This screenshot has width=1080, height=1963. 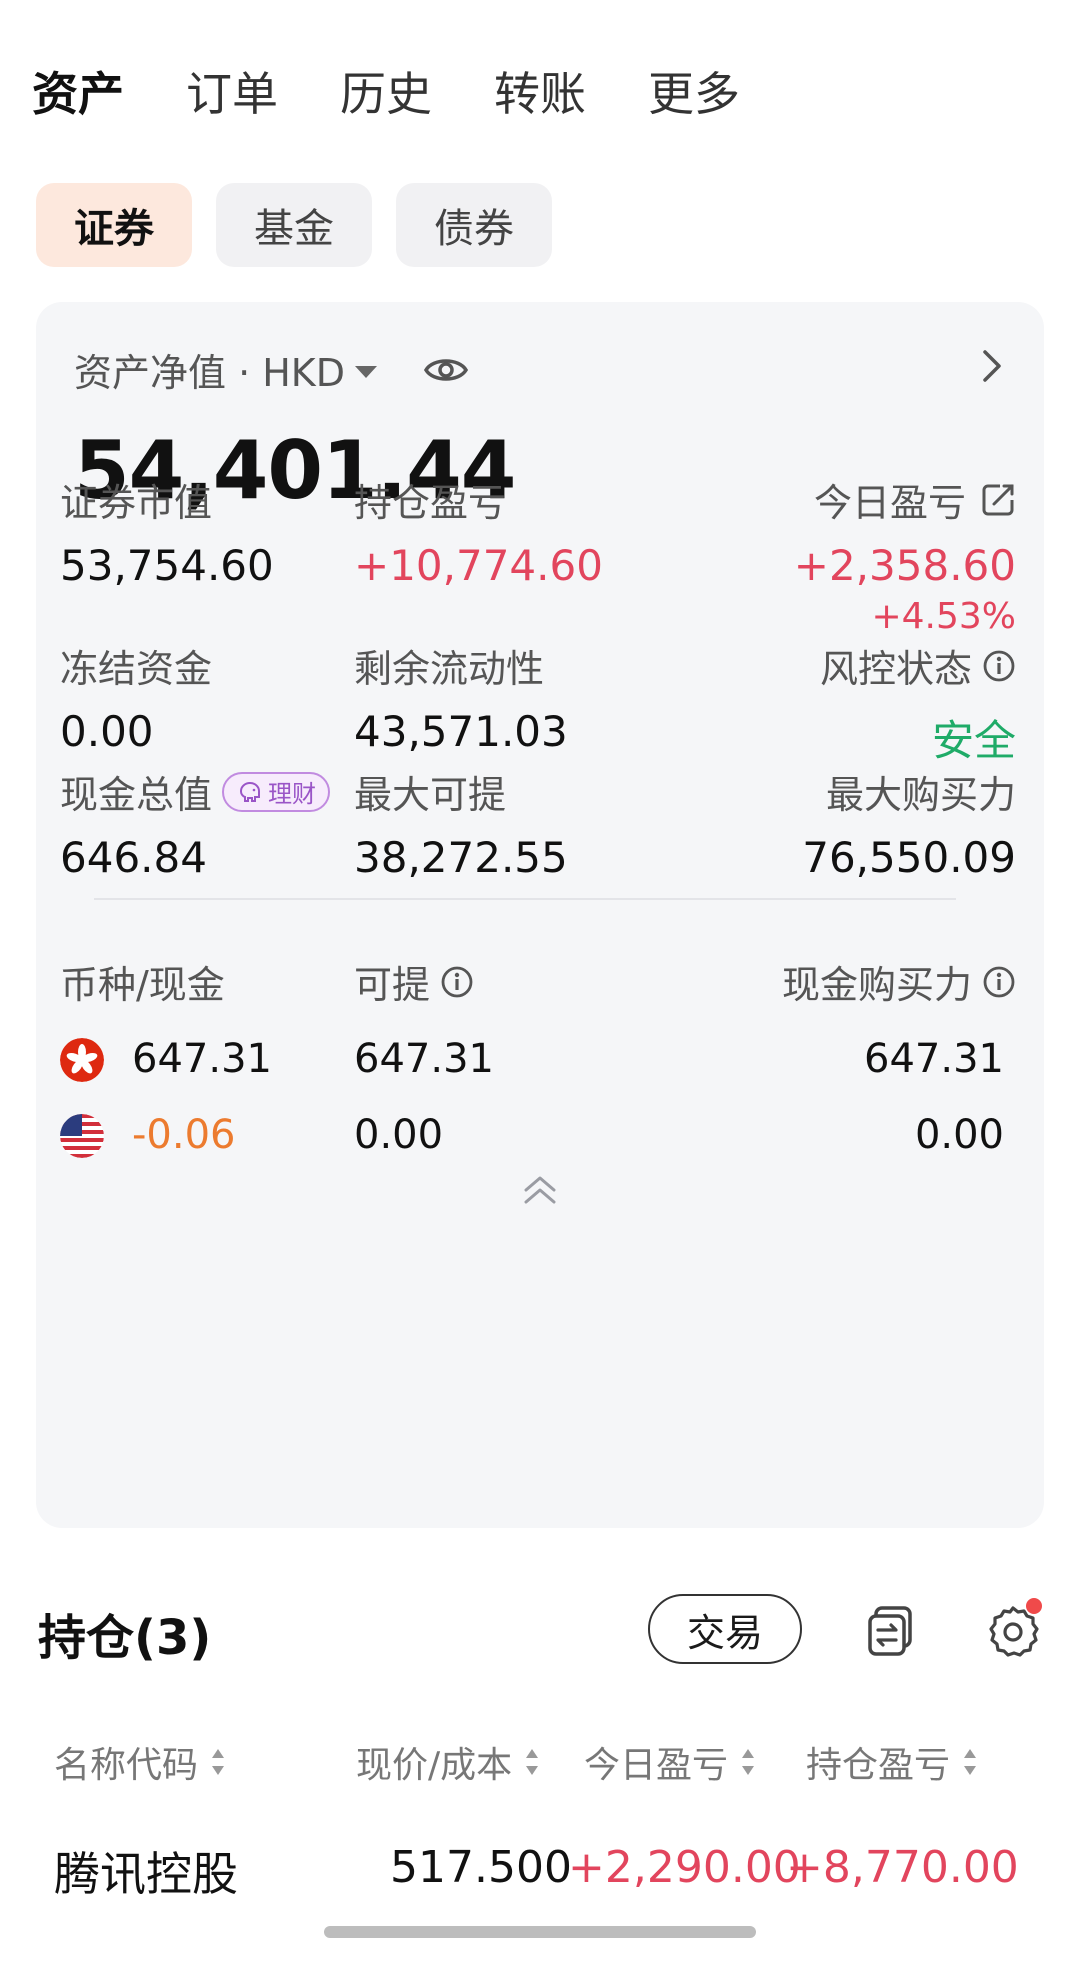 I want to click on wealth-management-badge: 理财, so click(x=276, y=791).